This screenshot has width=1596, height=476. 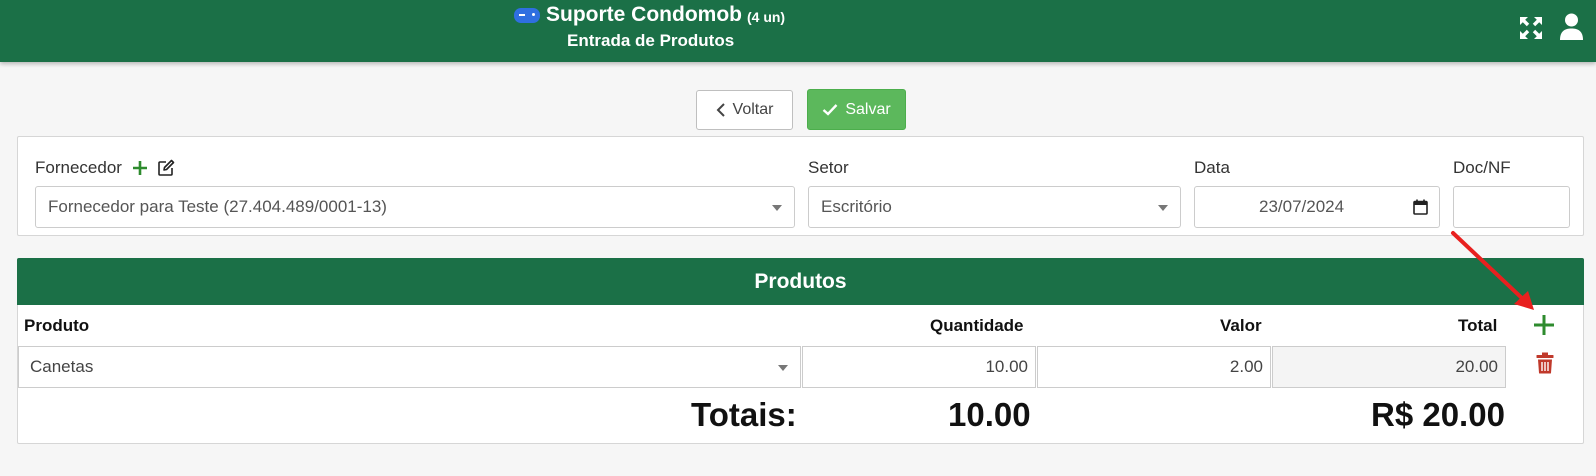 I want to click on value-input: 2.00, so click(x=1154, y=367).